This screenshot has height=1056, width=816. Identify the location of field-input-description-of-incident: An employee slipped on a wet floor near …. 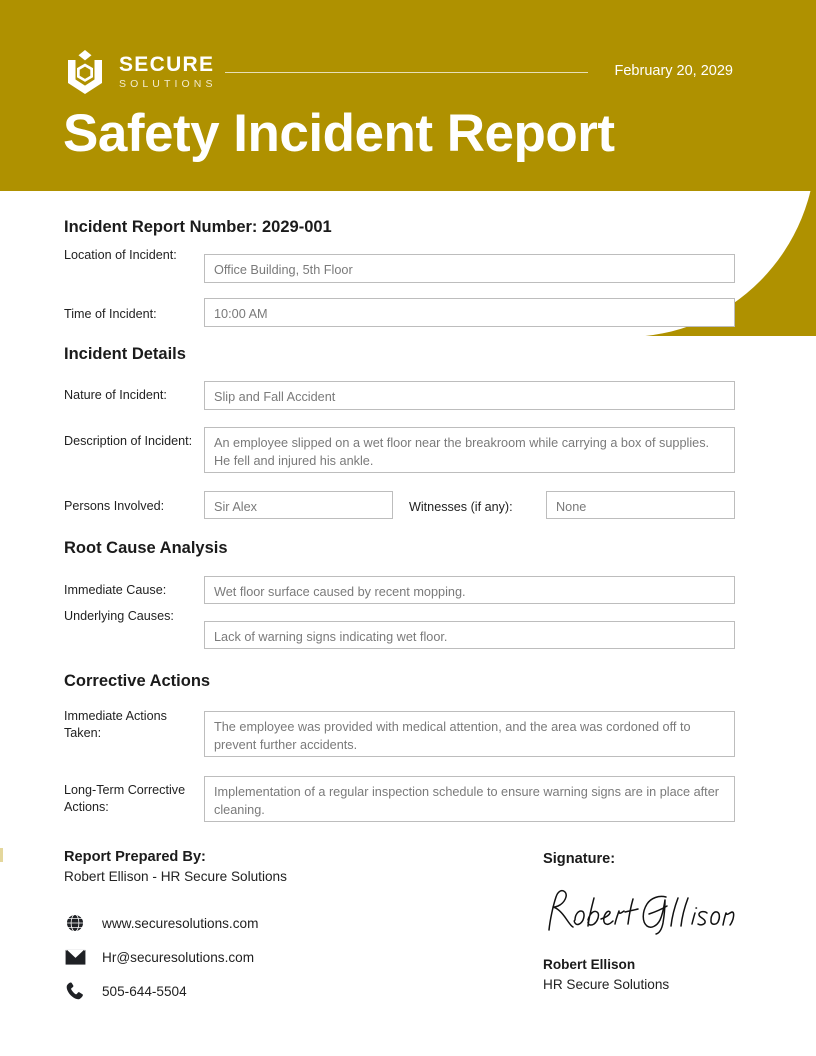
(469, 450).